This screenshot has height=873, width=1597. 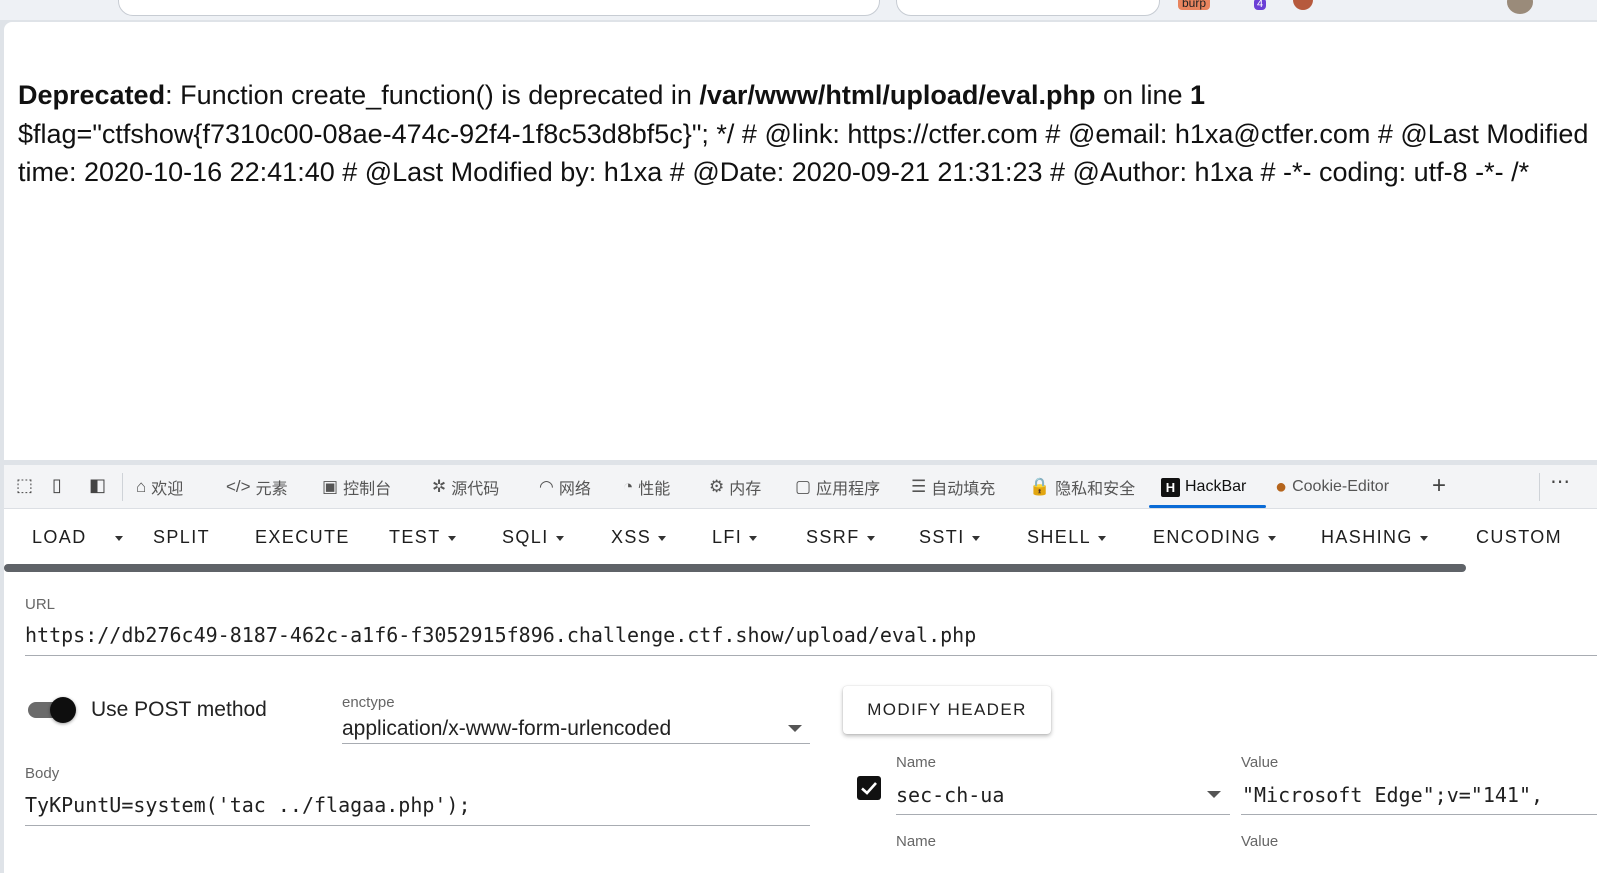 What do you see at coordinates (1392, 795) in the screenshot?
I see `header-value-input: "Microsoft Edge";v="141",` at bounding box center [1392, 795].